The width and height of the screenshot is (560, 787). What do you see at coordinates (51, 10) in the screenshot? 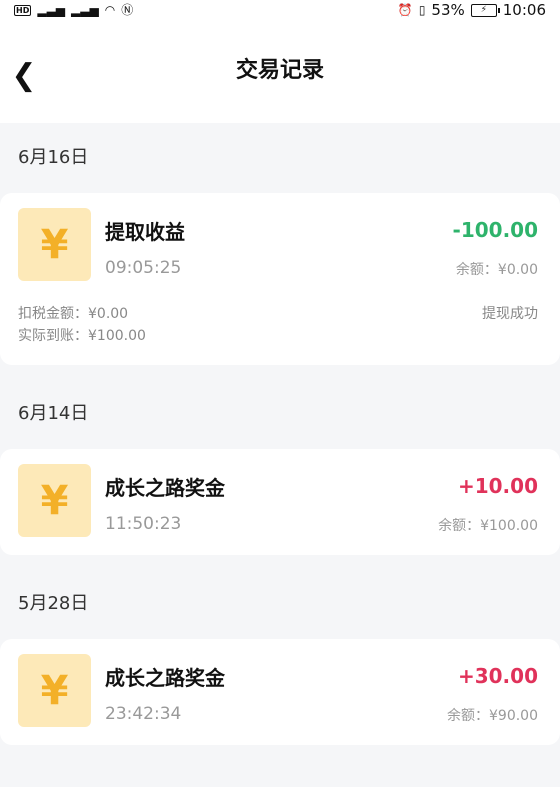
I see `cellular-signal-icon: ▂▃▅` at bounding box center [51, 10].